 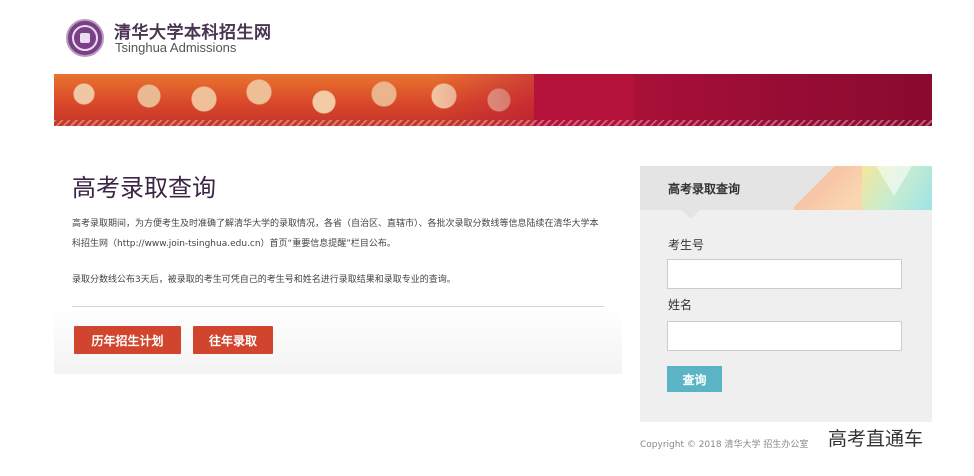 What do you see at coordinates (894, 181) in the screenshot?
I see `header-decoration-triangle` at bounding box center [894, 181].